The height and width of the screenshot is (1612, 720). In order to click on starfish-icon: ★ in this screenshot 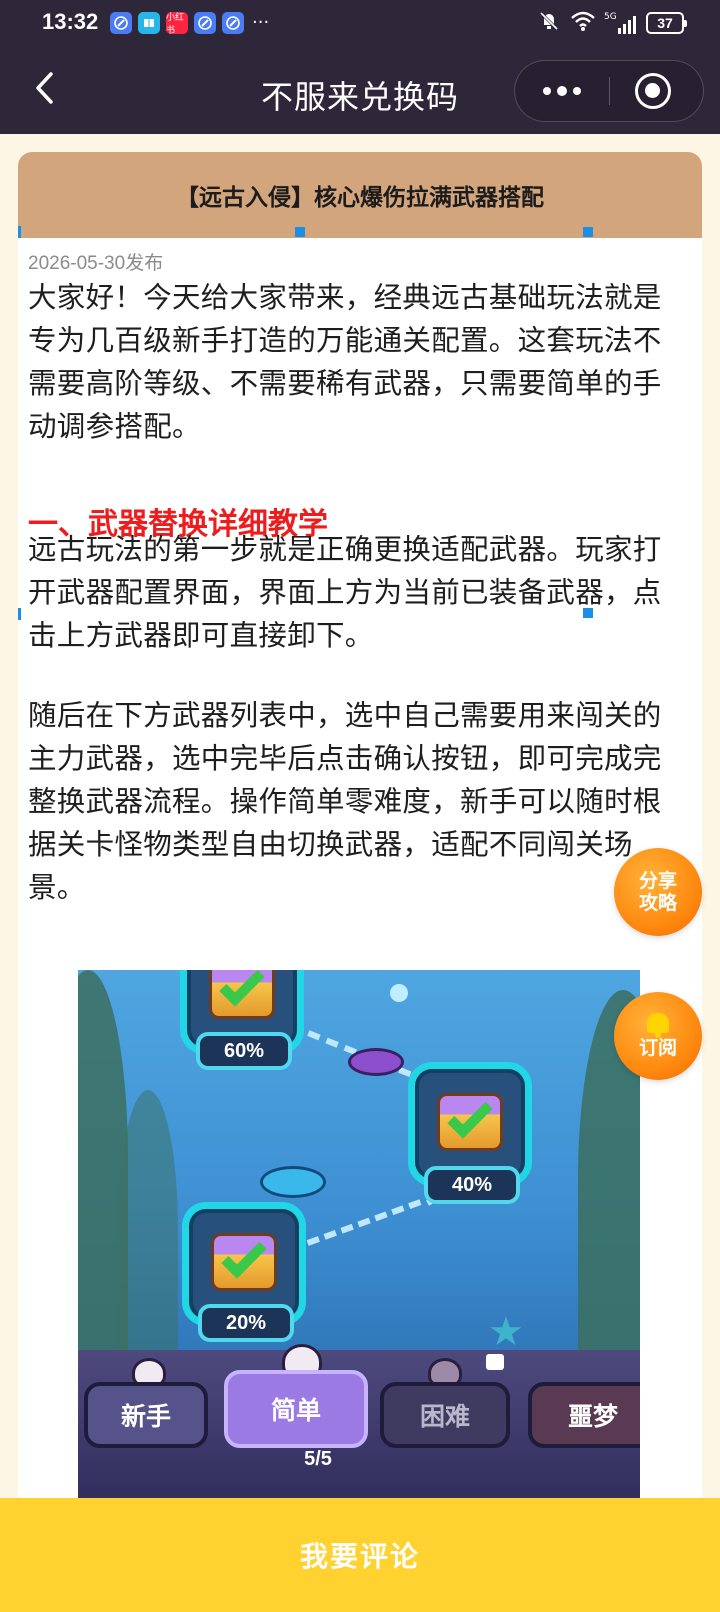, I will do `click(506, 1332)`.